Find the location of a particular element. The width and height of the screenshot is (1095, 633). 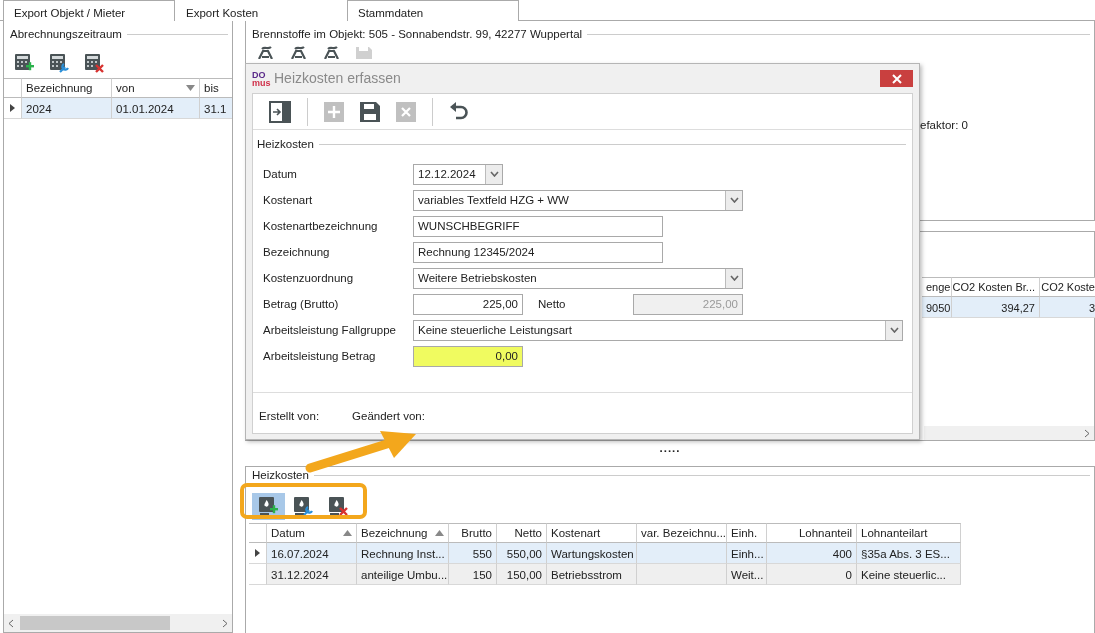

field-label: Kostenzuordnung is located at coordinates (309, 278).